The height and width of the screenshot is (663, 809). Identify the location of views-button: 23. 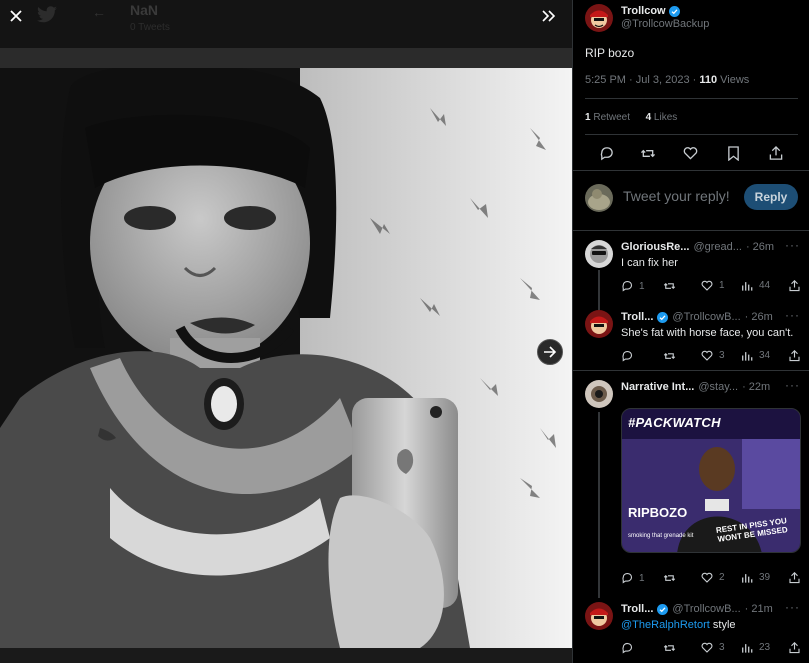
(755, 647).